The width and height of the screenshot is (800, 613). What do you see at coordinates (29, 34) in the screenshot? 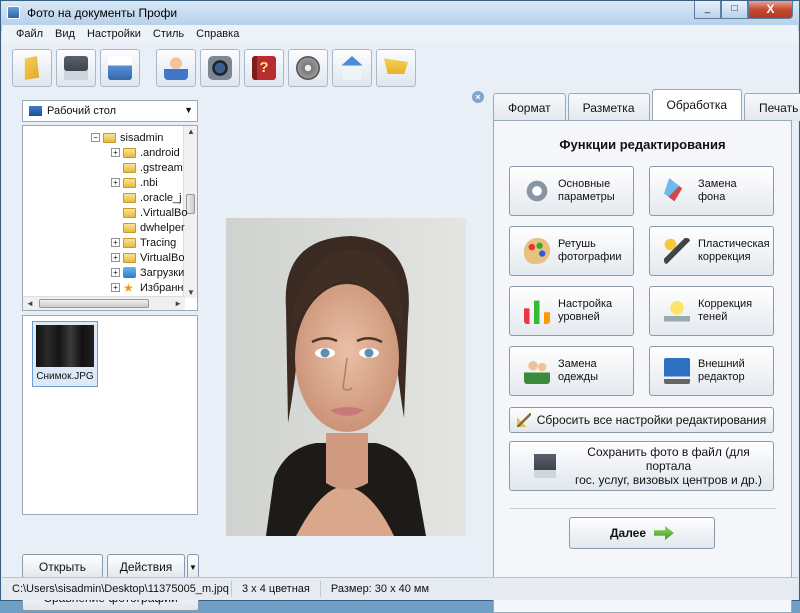
I see `menu-file: Файл` at bounding box center [29, 34].